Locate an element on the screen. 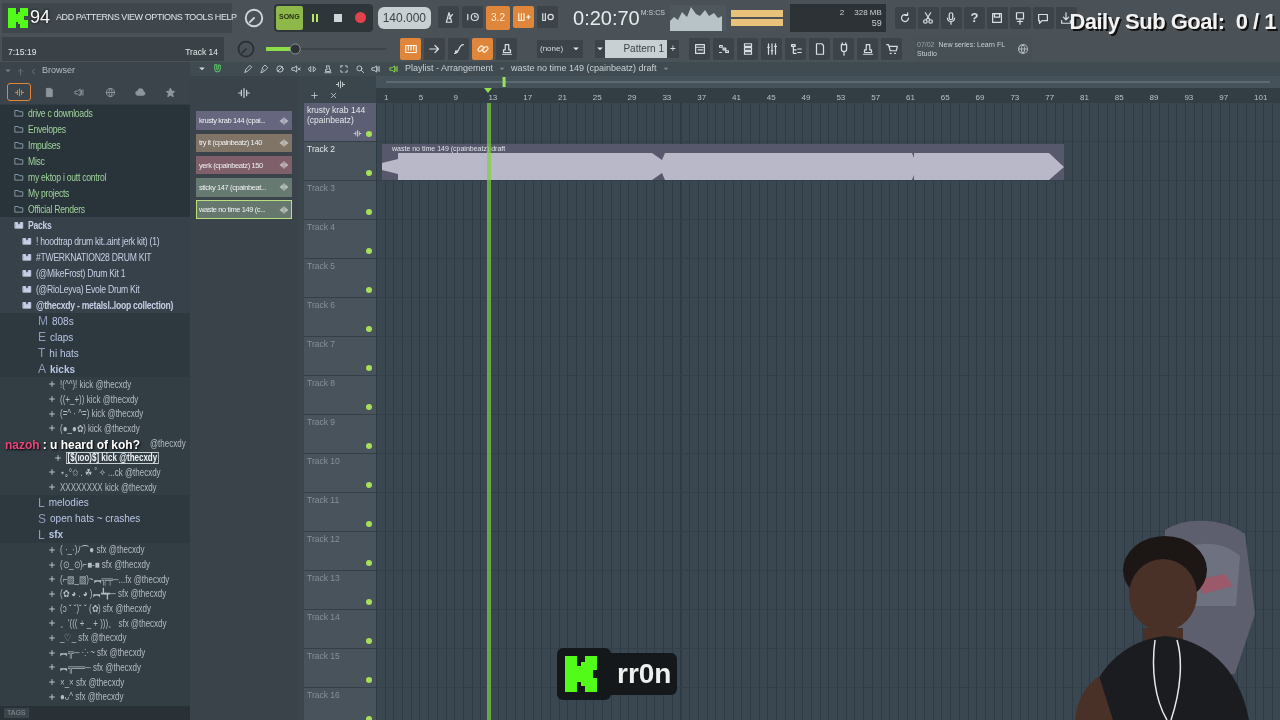 This screenshot has height=720, width=1280. folder-item: my ektop i outt control is located at coordinates (95, 177).